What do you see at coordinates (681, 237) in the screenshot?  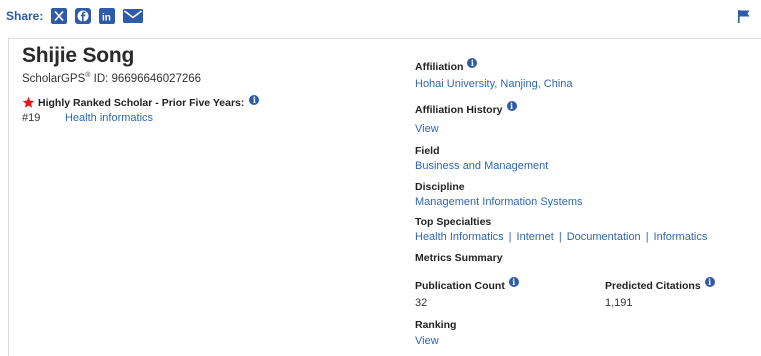 I see `specialty-link: Informatics` at bounding box center [681, 237].